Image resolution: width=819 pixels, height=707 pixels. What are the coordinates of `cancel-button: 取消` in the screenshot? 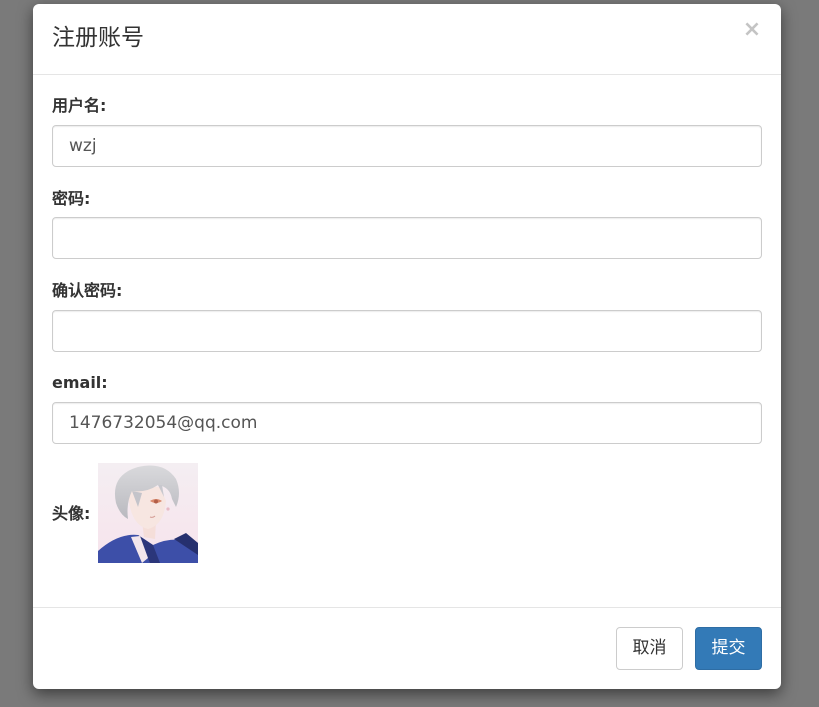 It's located at (649, 648).